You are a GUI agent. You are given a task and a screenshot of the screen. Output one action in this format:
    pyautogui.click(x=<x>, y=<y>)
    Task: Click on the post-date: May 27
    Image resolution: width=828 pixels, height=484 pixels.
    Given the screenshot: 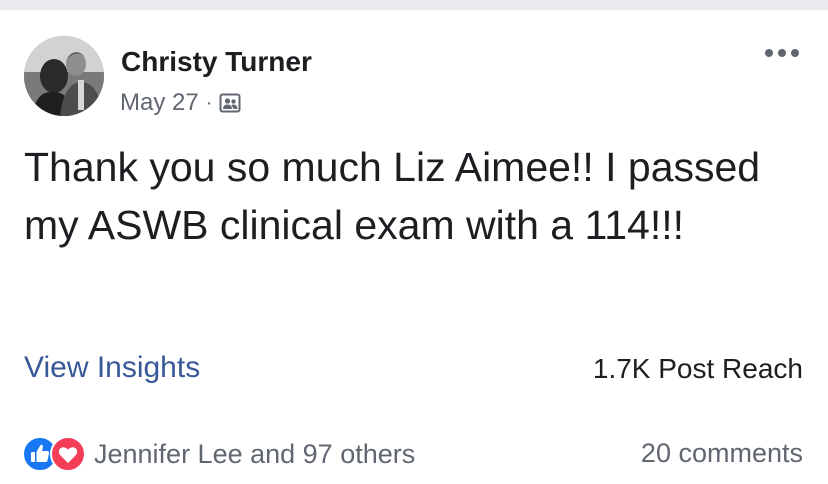 What is the action you would take?
    pyautogui.click(x=159, y=103)
    